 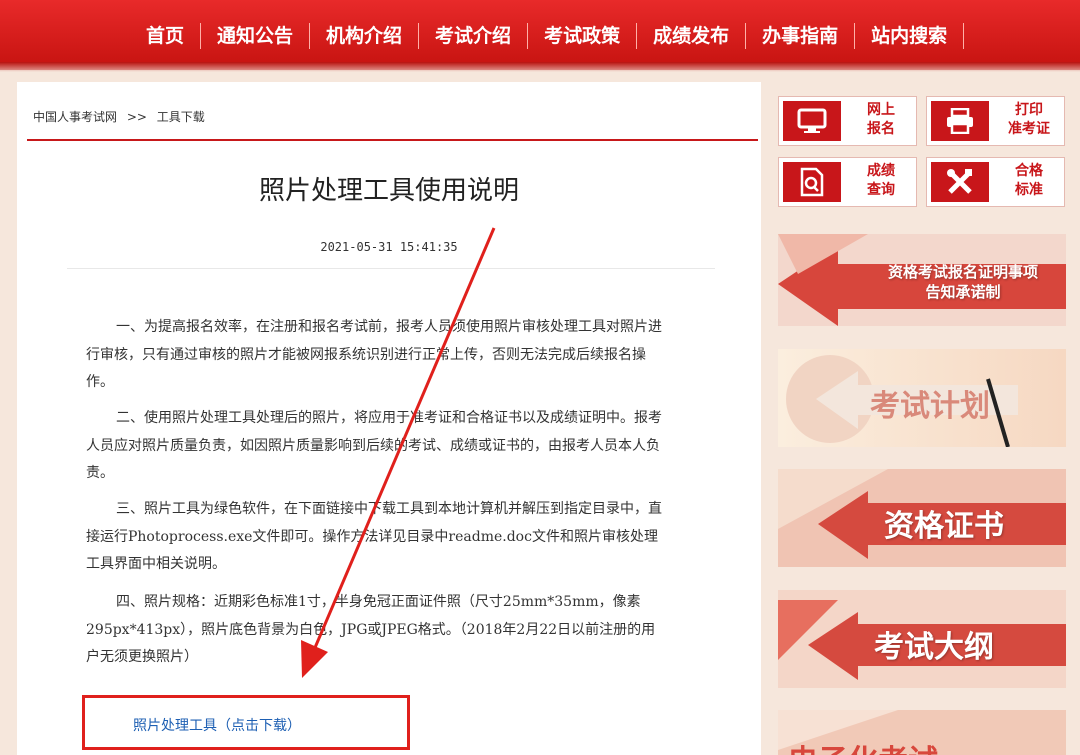 I want to click on printer-icon, so click(x=960, y=121).